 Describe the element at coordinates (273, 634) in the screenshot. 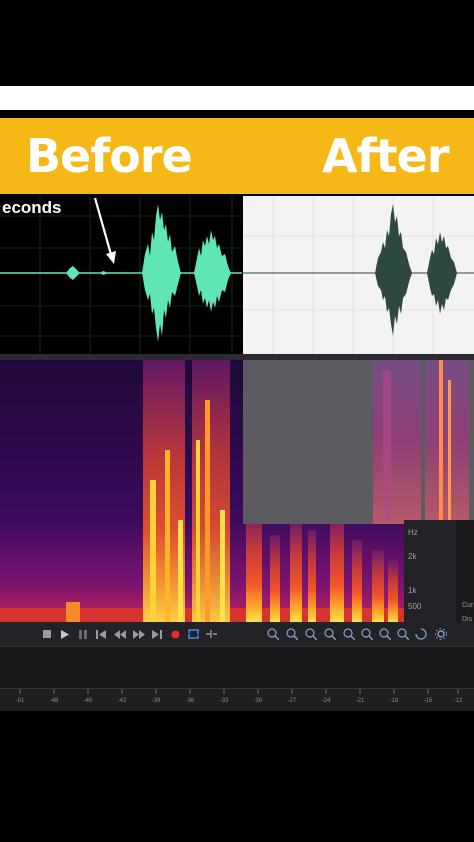

I see `zoom-in-amplitude-icon` at that location.